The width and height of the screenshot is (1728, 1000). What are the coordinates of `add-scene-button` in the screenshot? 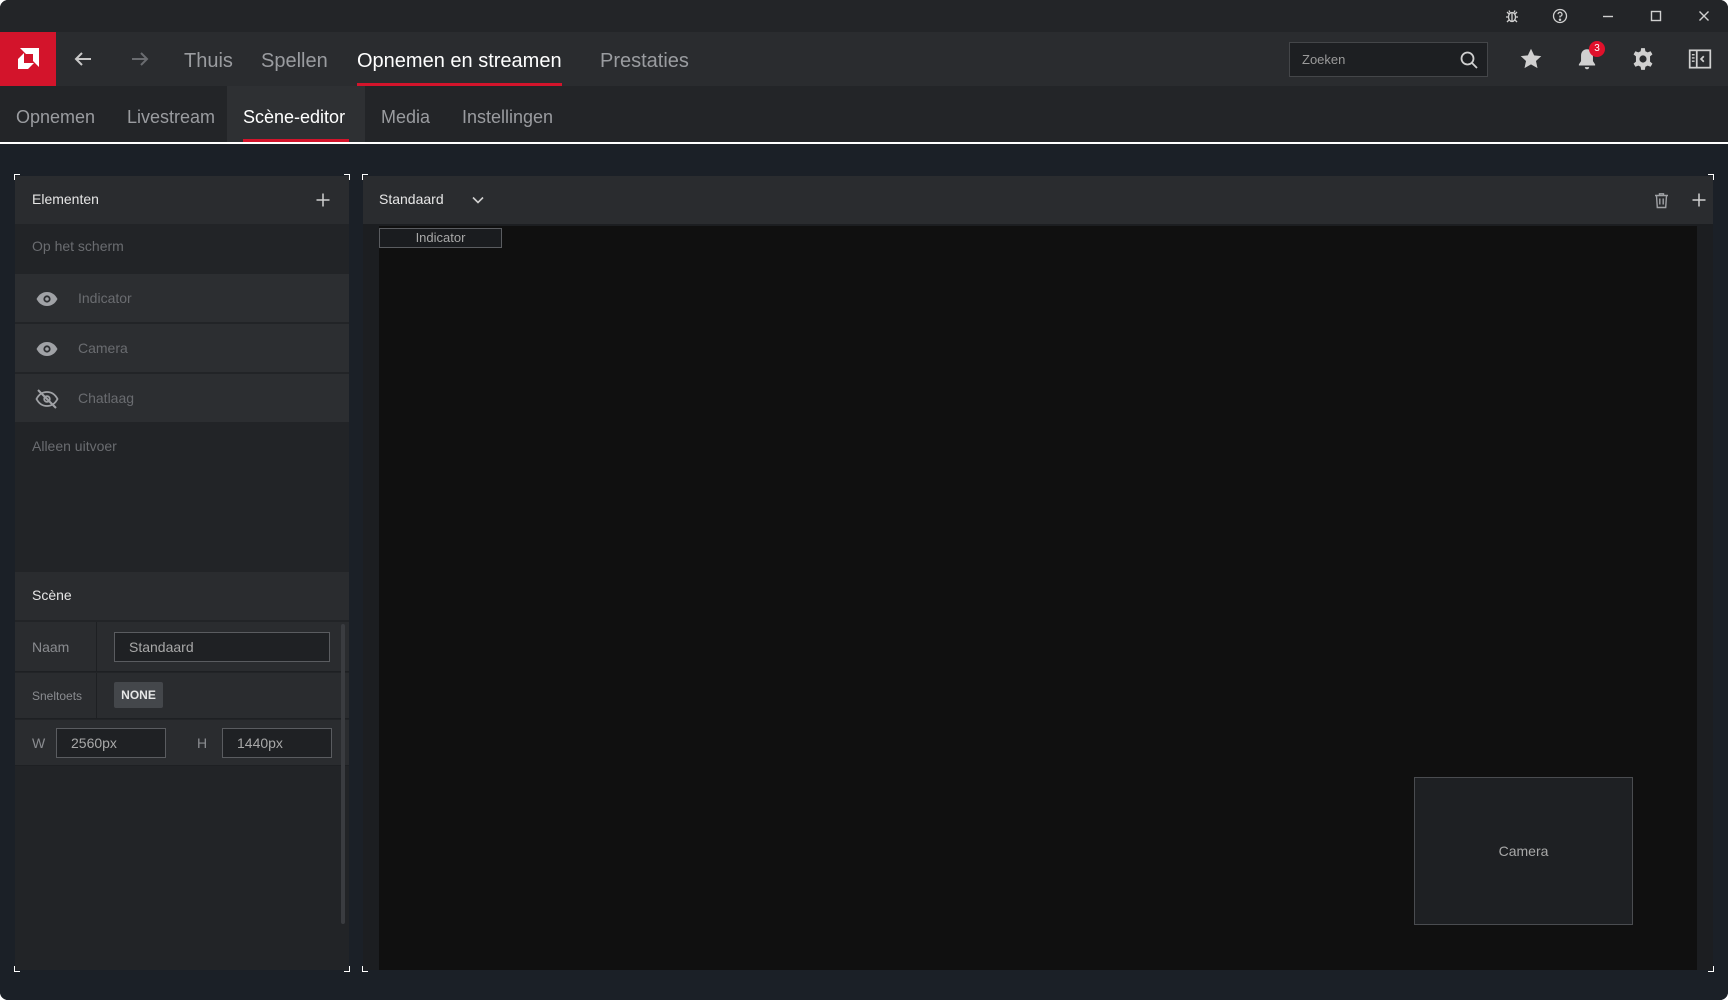 It's located at (1699, 200).